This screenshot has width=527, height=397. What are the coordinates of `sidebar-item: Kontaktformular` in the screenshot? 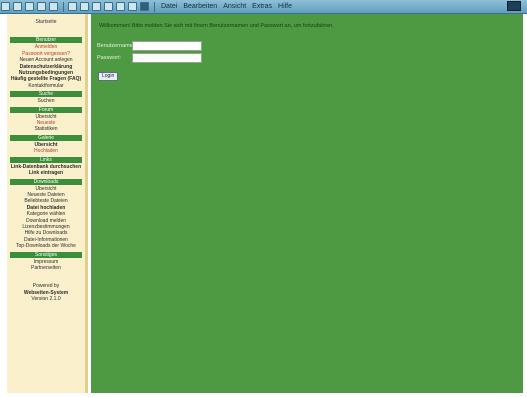 It's located at (46, 86).